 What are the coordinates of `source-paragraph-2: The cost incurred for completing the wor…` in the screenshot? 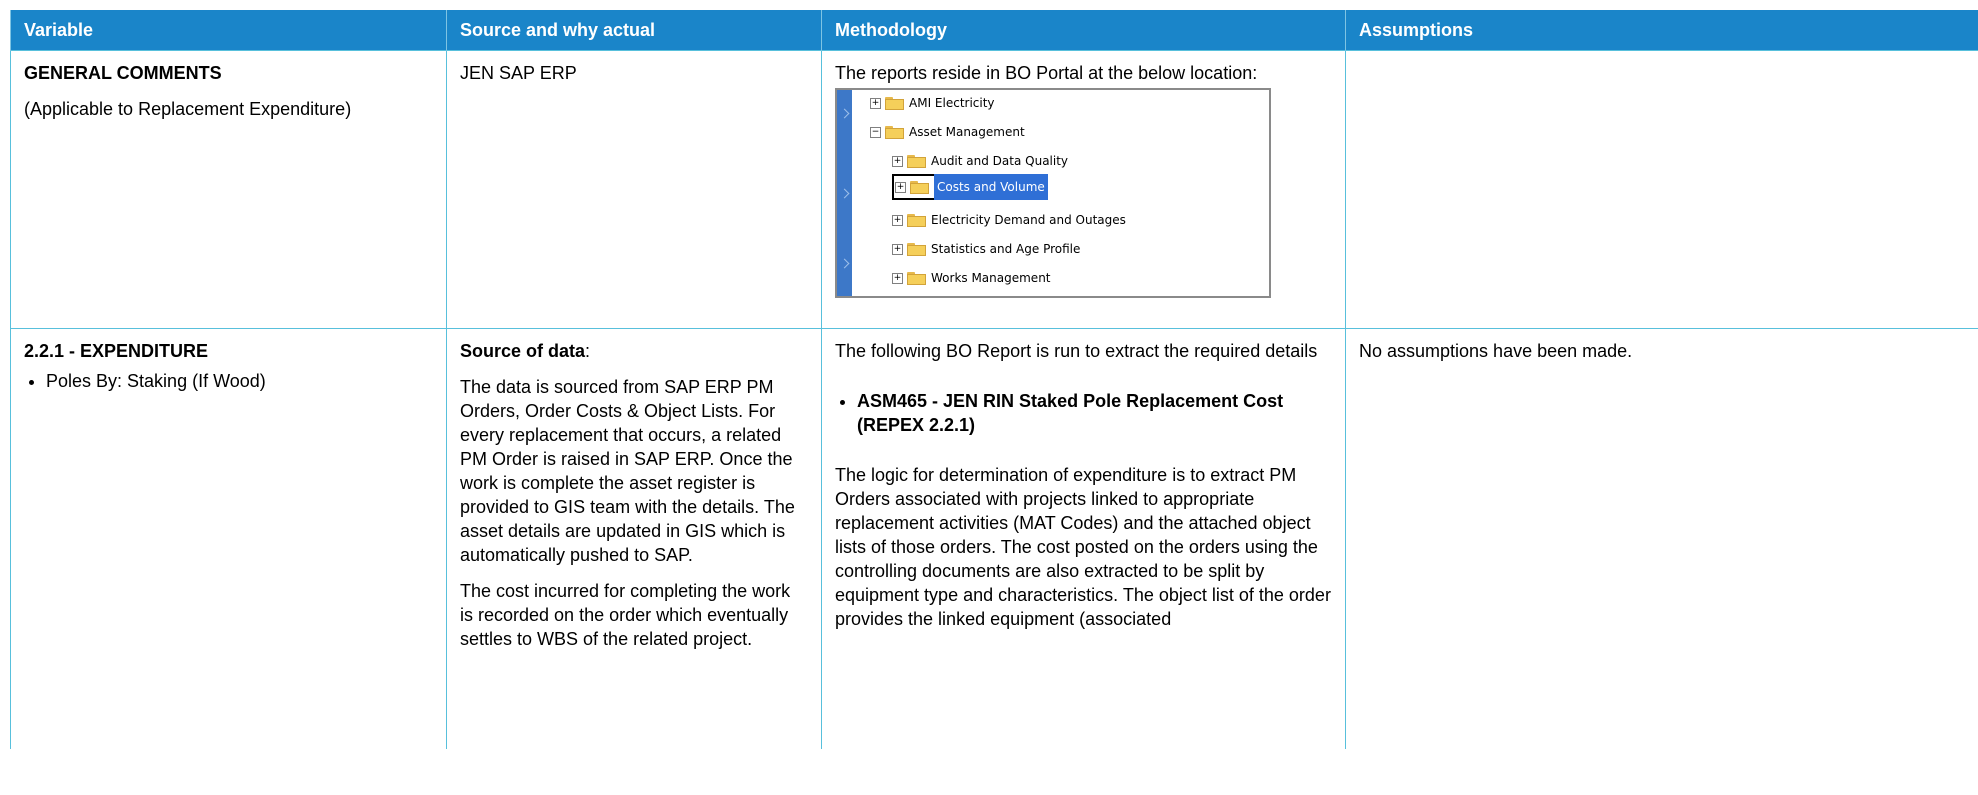 It's located at (625, 615).